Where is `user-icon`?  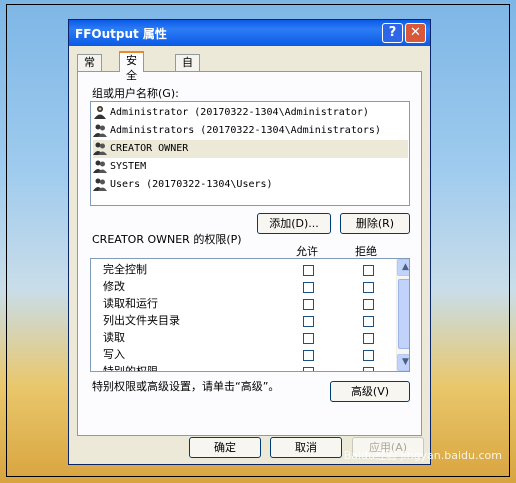 user-icon is located at coordinates (100, 112).